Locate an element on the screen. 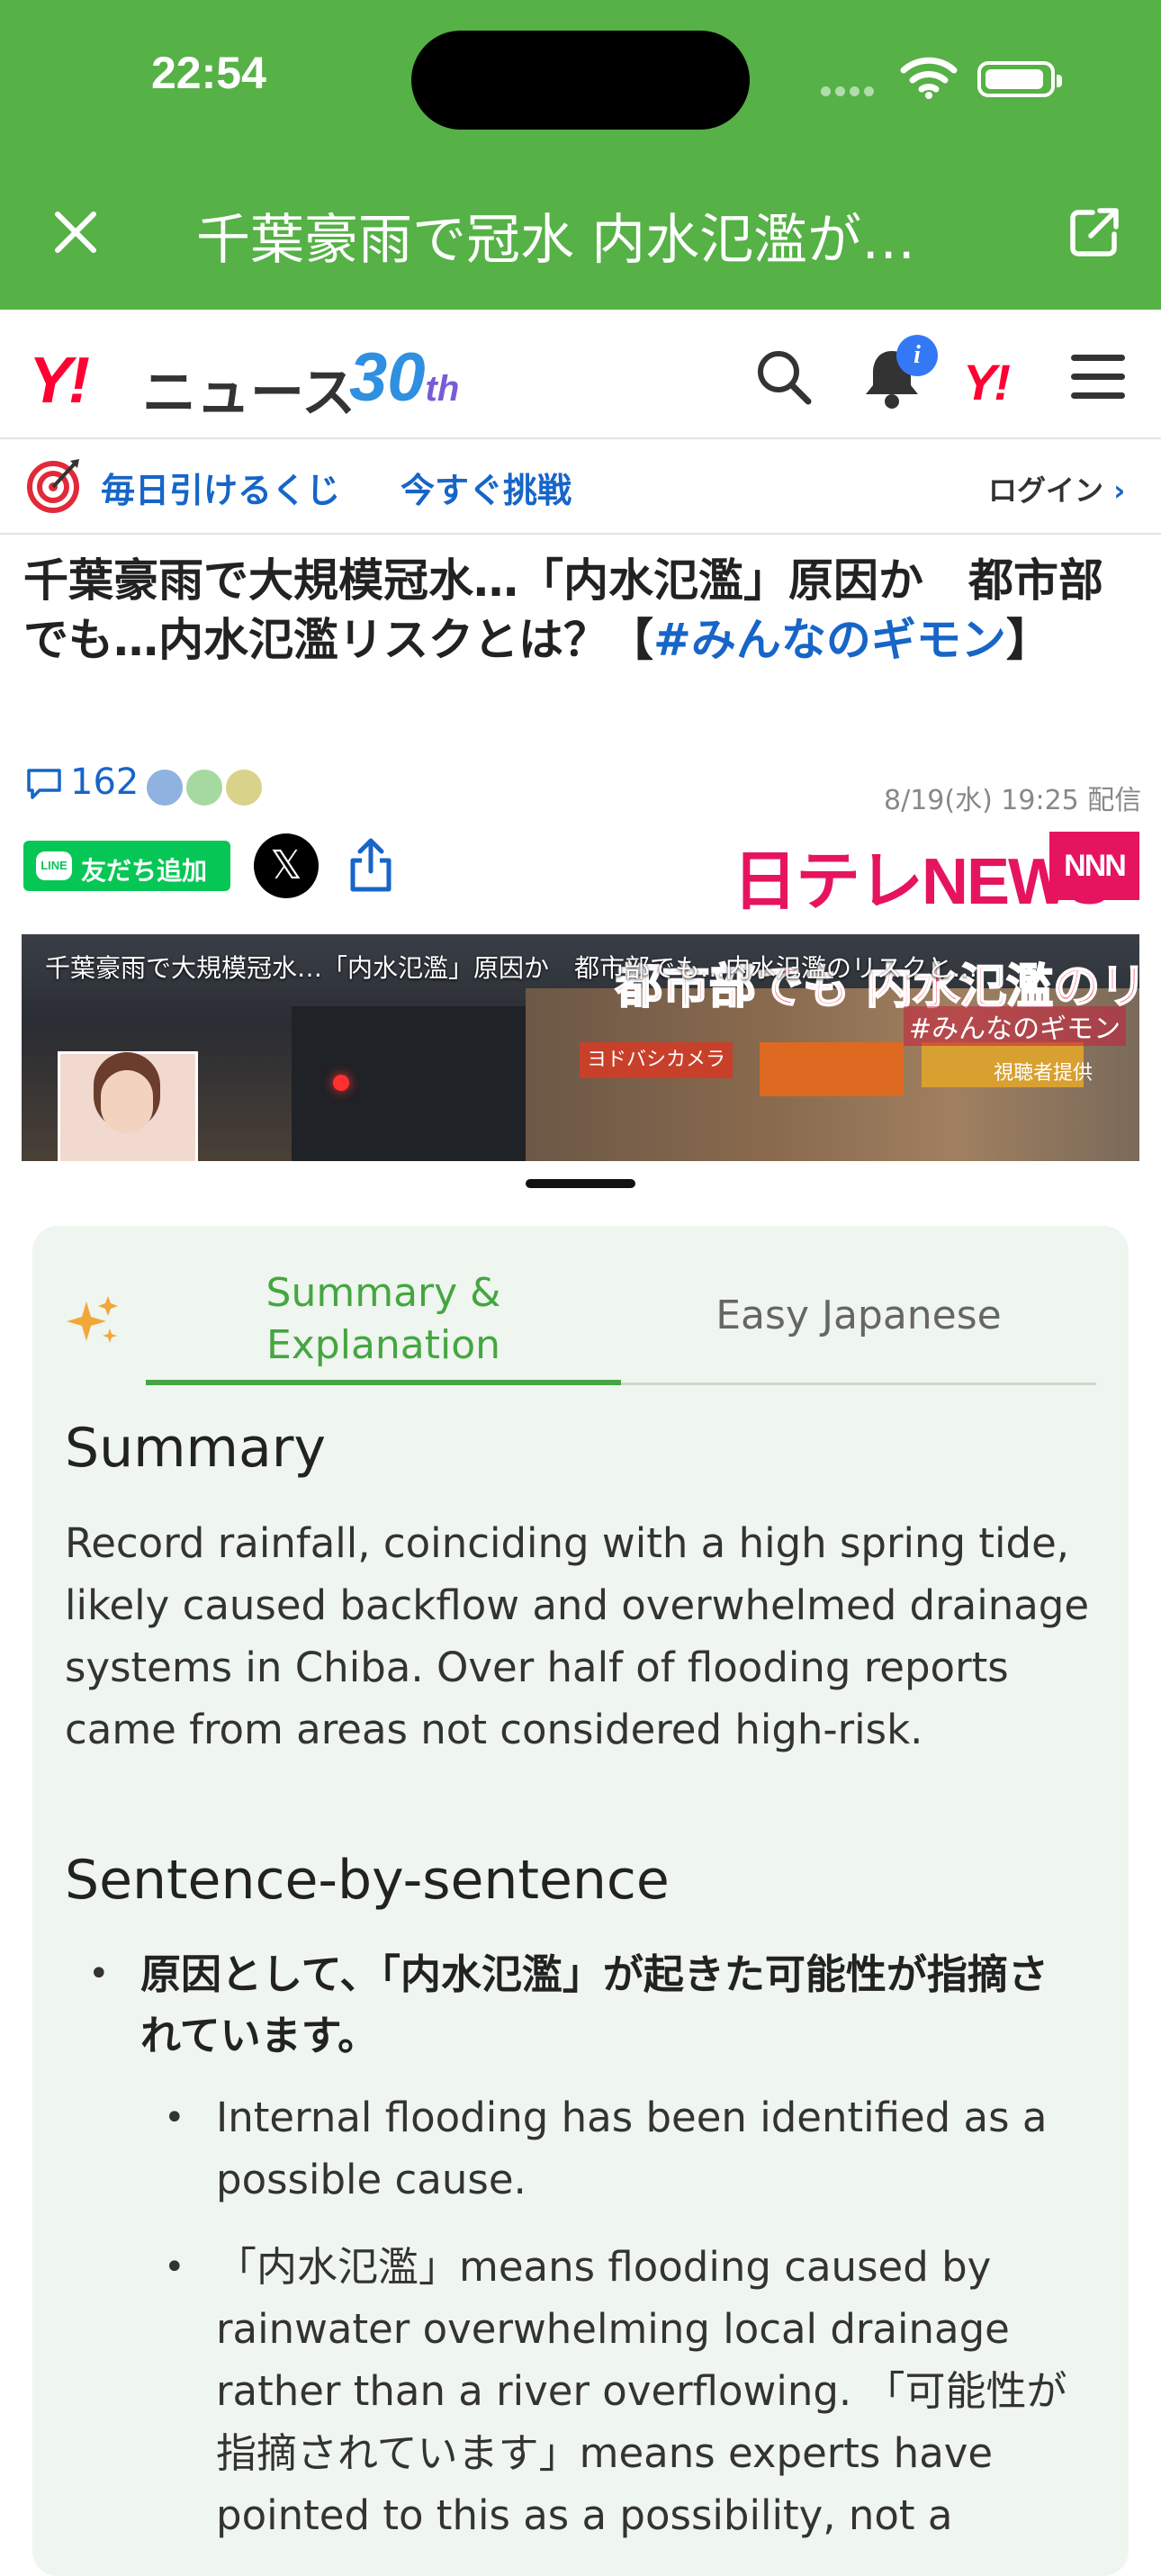 Image resolution: width=1161 pixels, height=2576 pixels. news-anchor-thumbnail is located at coordinates (128, 1106).